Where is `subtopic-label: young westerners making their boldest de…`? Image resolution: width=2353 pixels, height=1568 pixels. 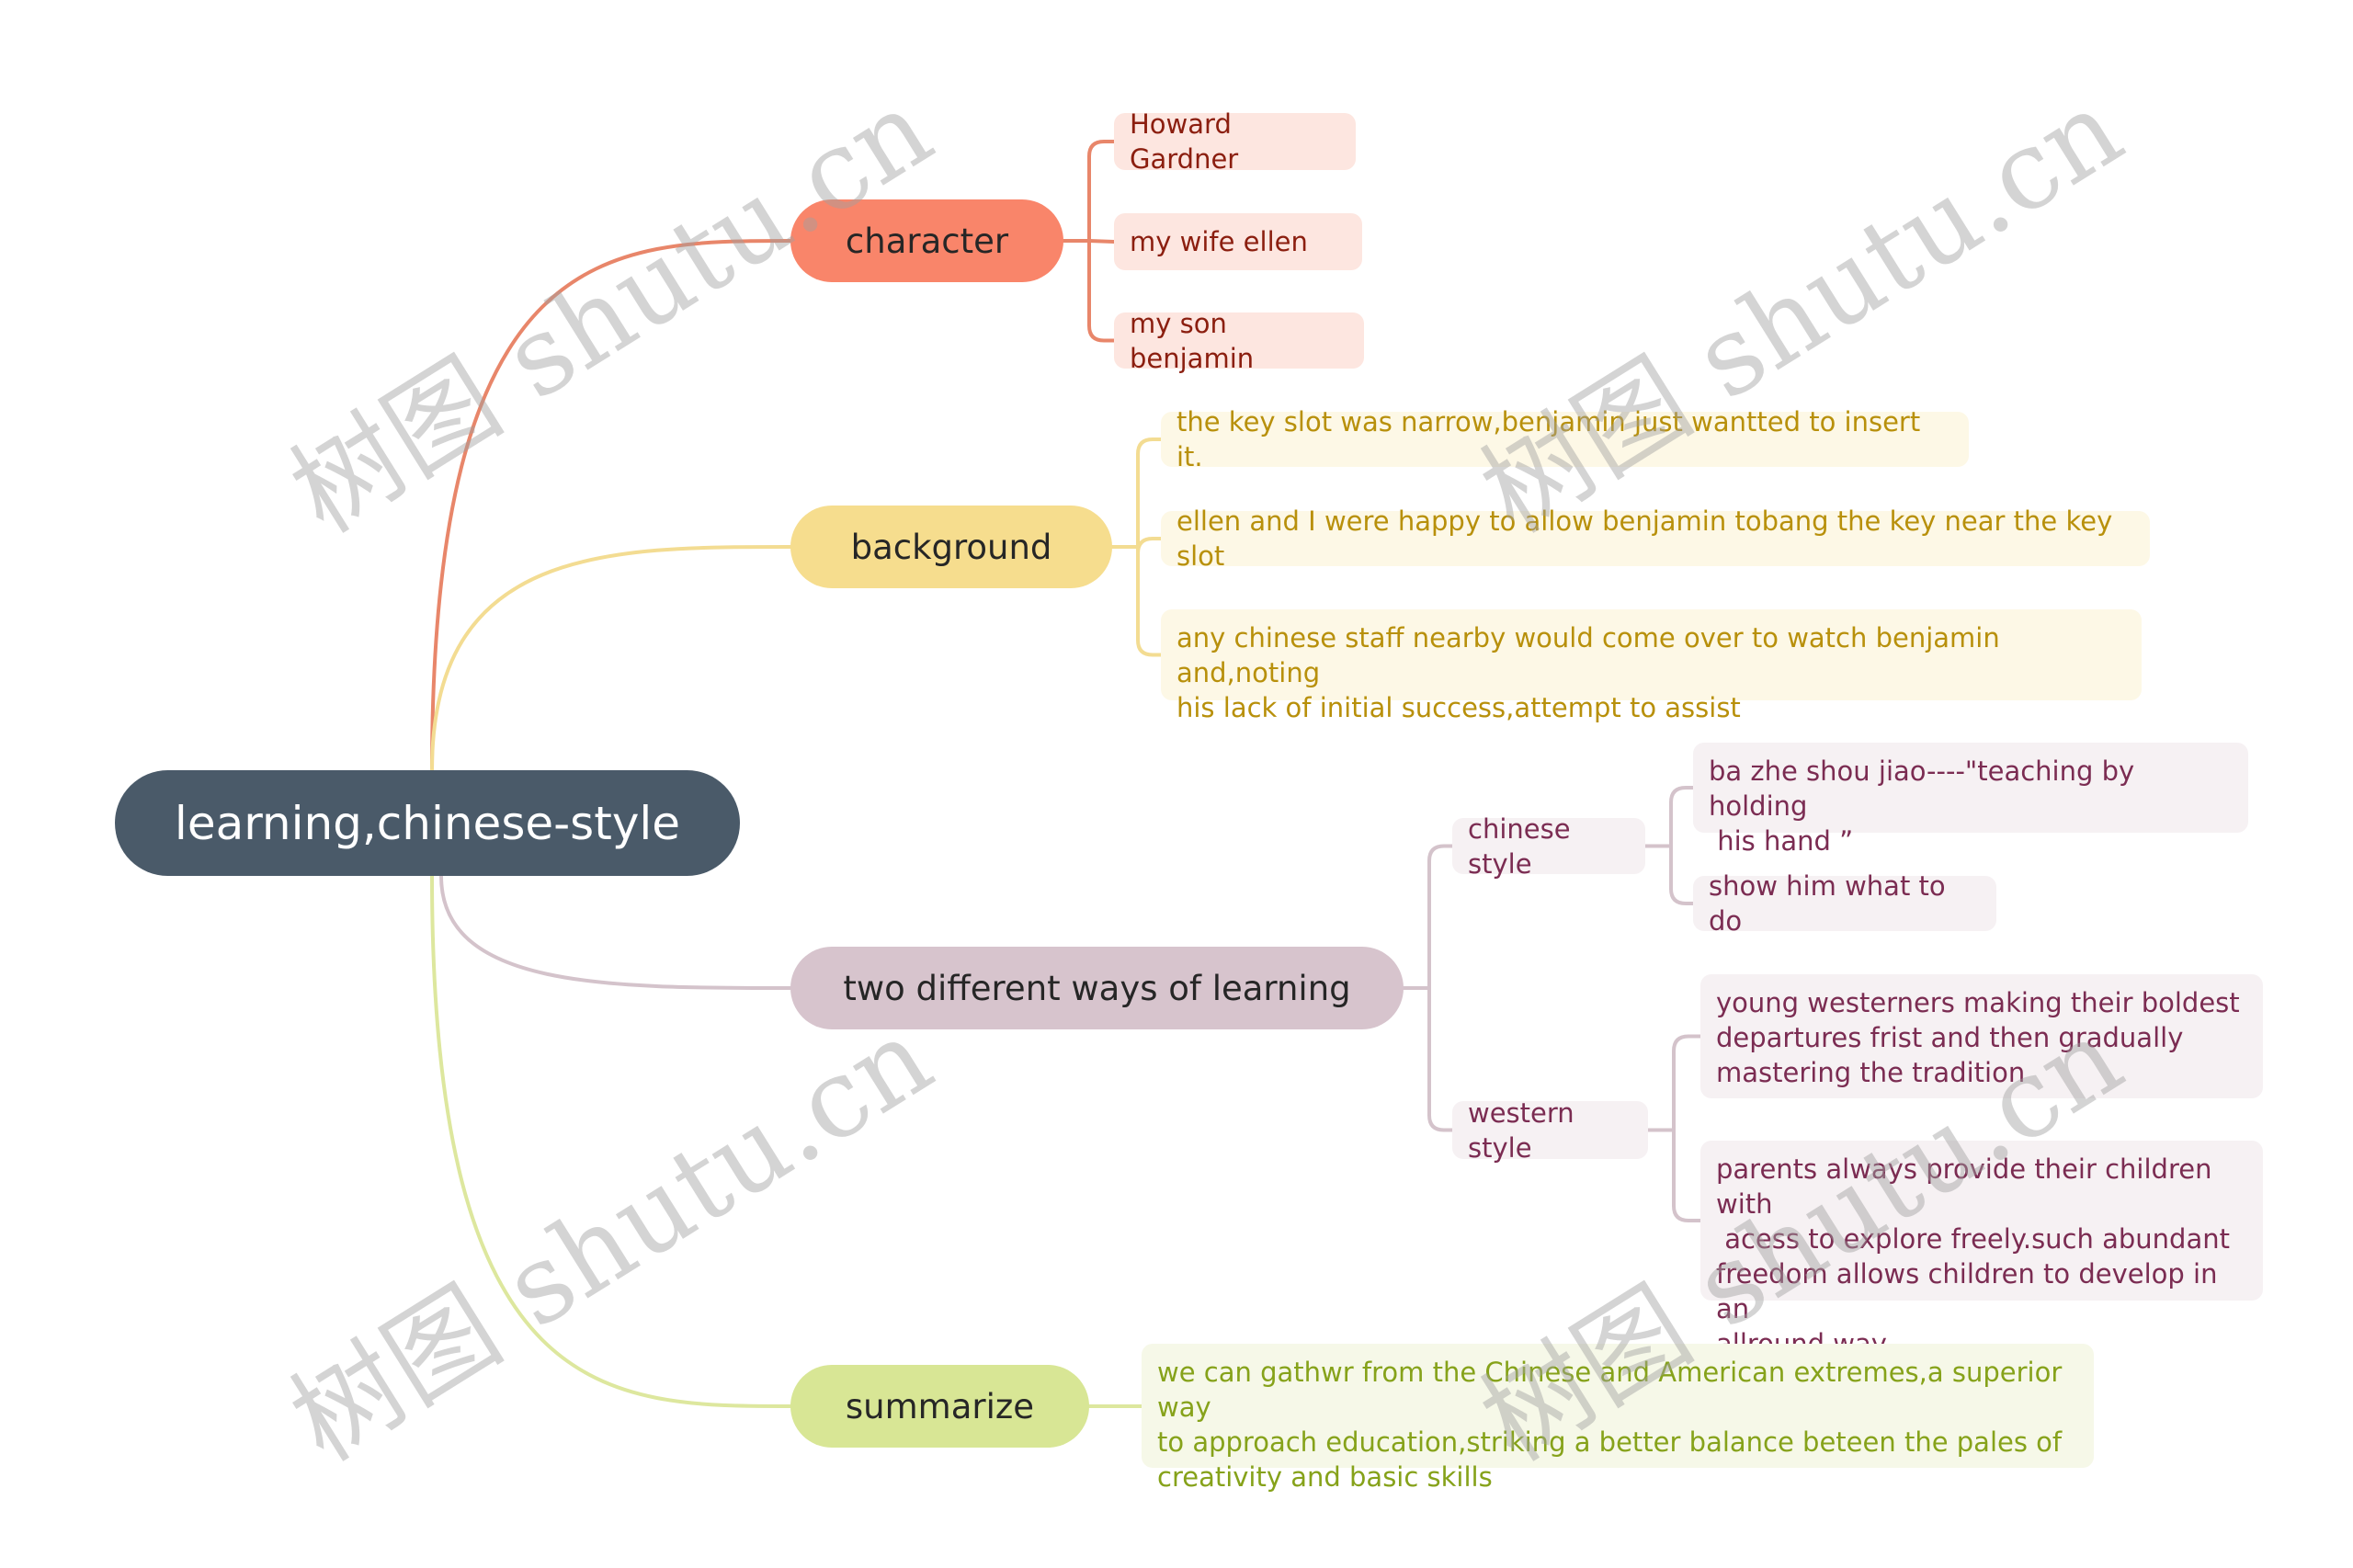 subtopic-label: young westerners making their boldest de… is located at coordinates (1978, 1037).